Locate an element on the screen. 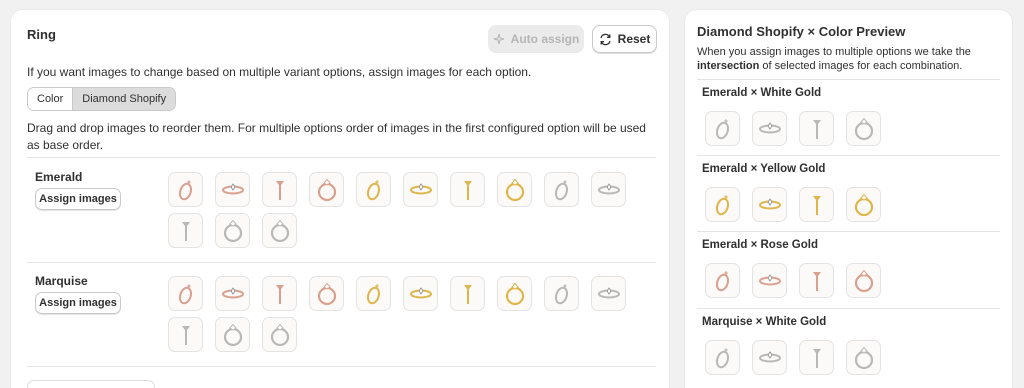  thumbnail-grid-marquise is located at coordinates (403, 314).